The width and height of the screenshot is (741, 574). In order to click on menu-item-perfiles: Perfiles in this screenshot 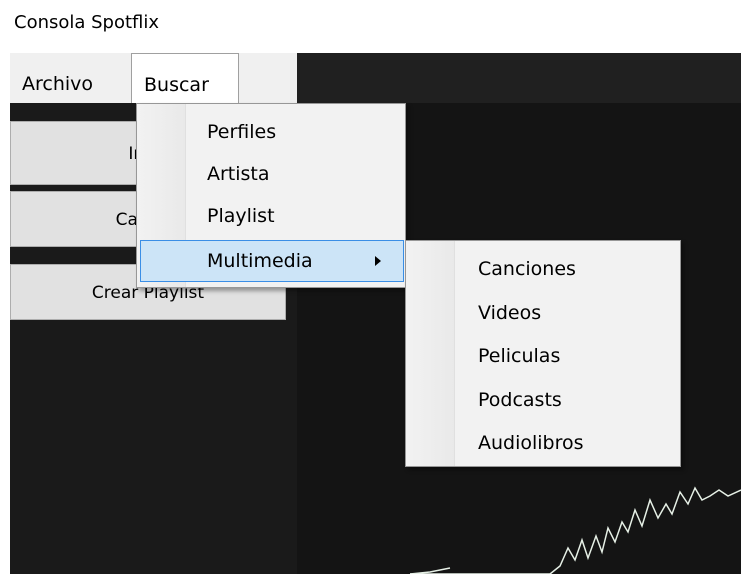, I will do `click(241, 132)`.